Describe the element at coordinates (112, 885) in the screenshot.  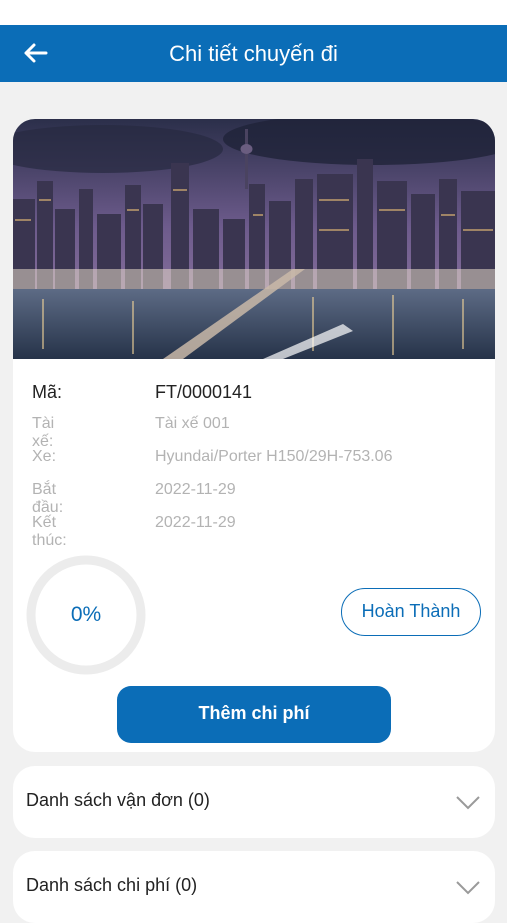
I see `cost-list-label: Danh sách chi phí (0)` at that location.